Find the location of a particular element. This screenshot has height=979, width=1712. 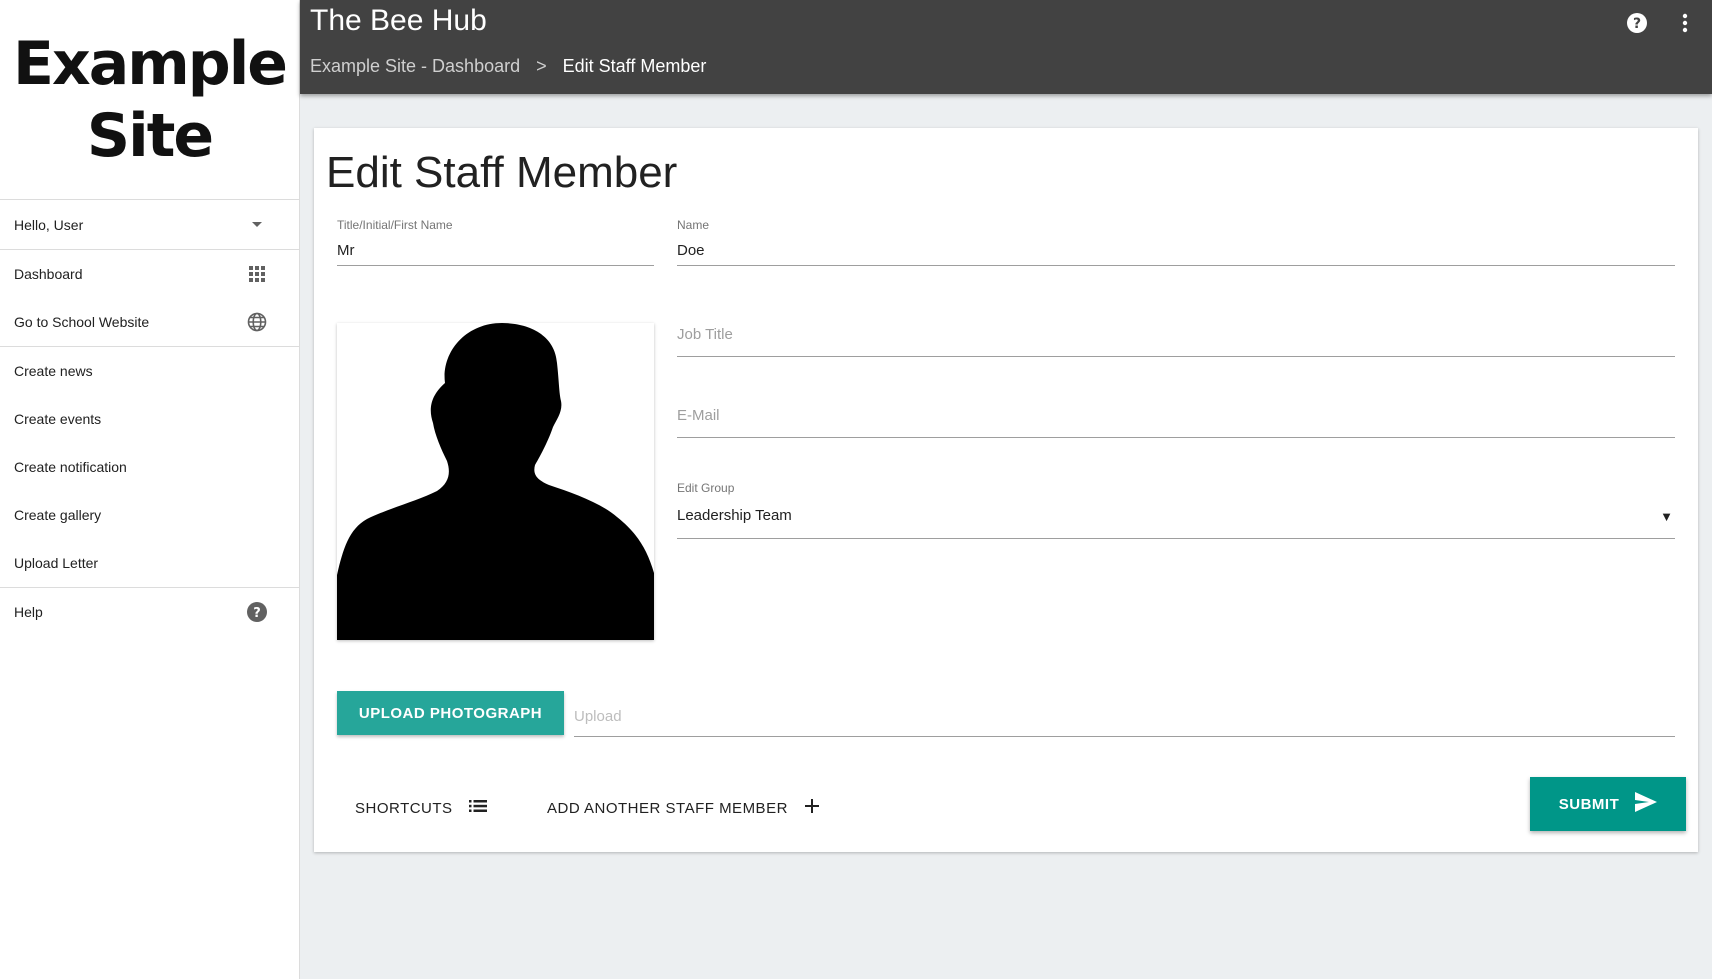

sidebar-item-label: Create events is located at coordinates (58, 419).